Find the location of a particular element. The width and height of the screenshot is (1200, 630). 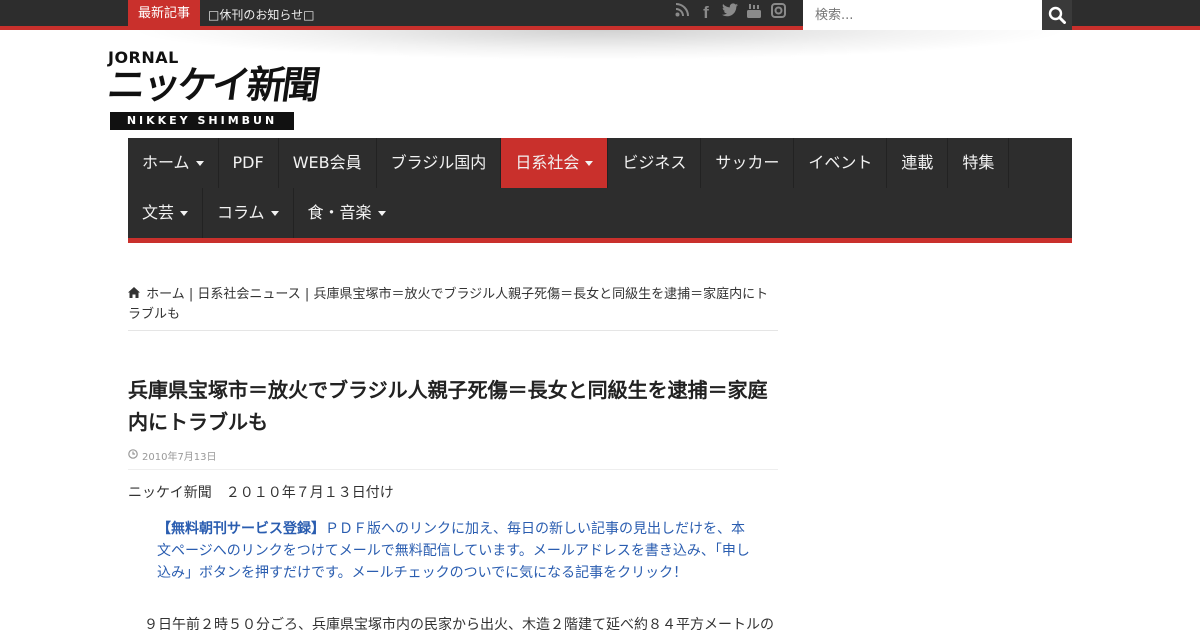

nav-item-web-member: WEB会員 is located at coordinates (328, 163).